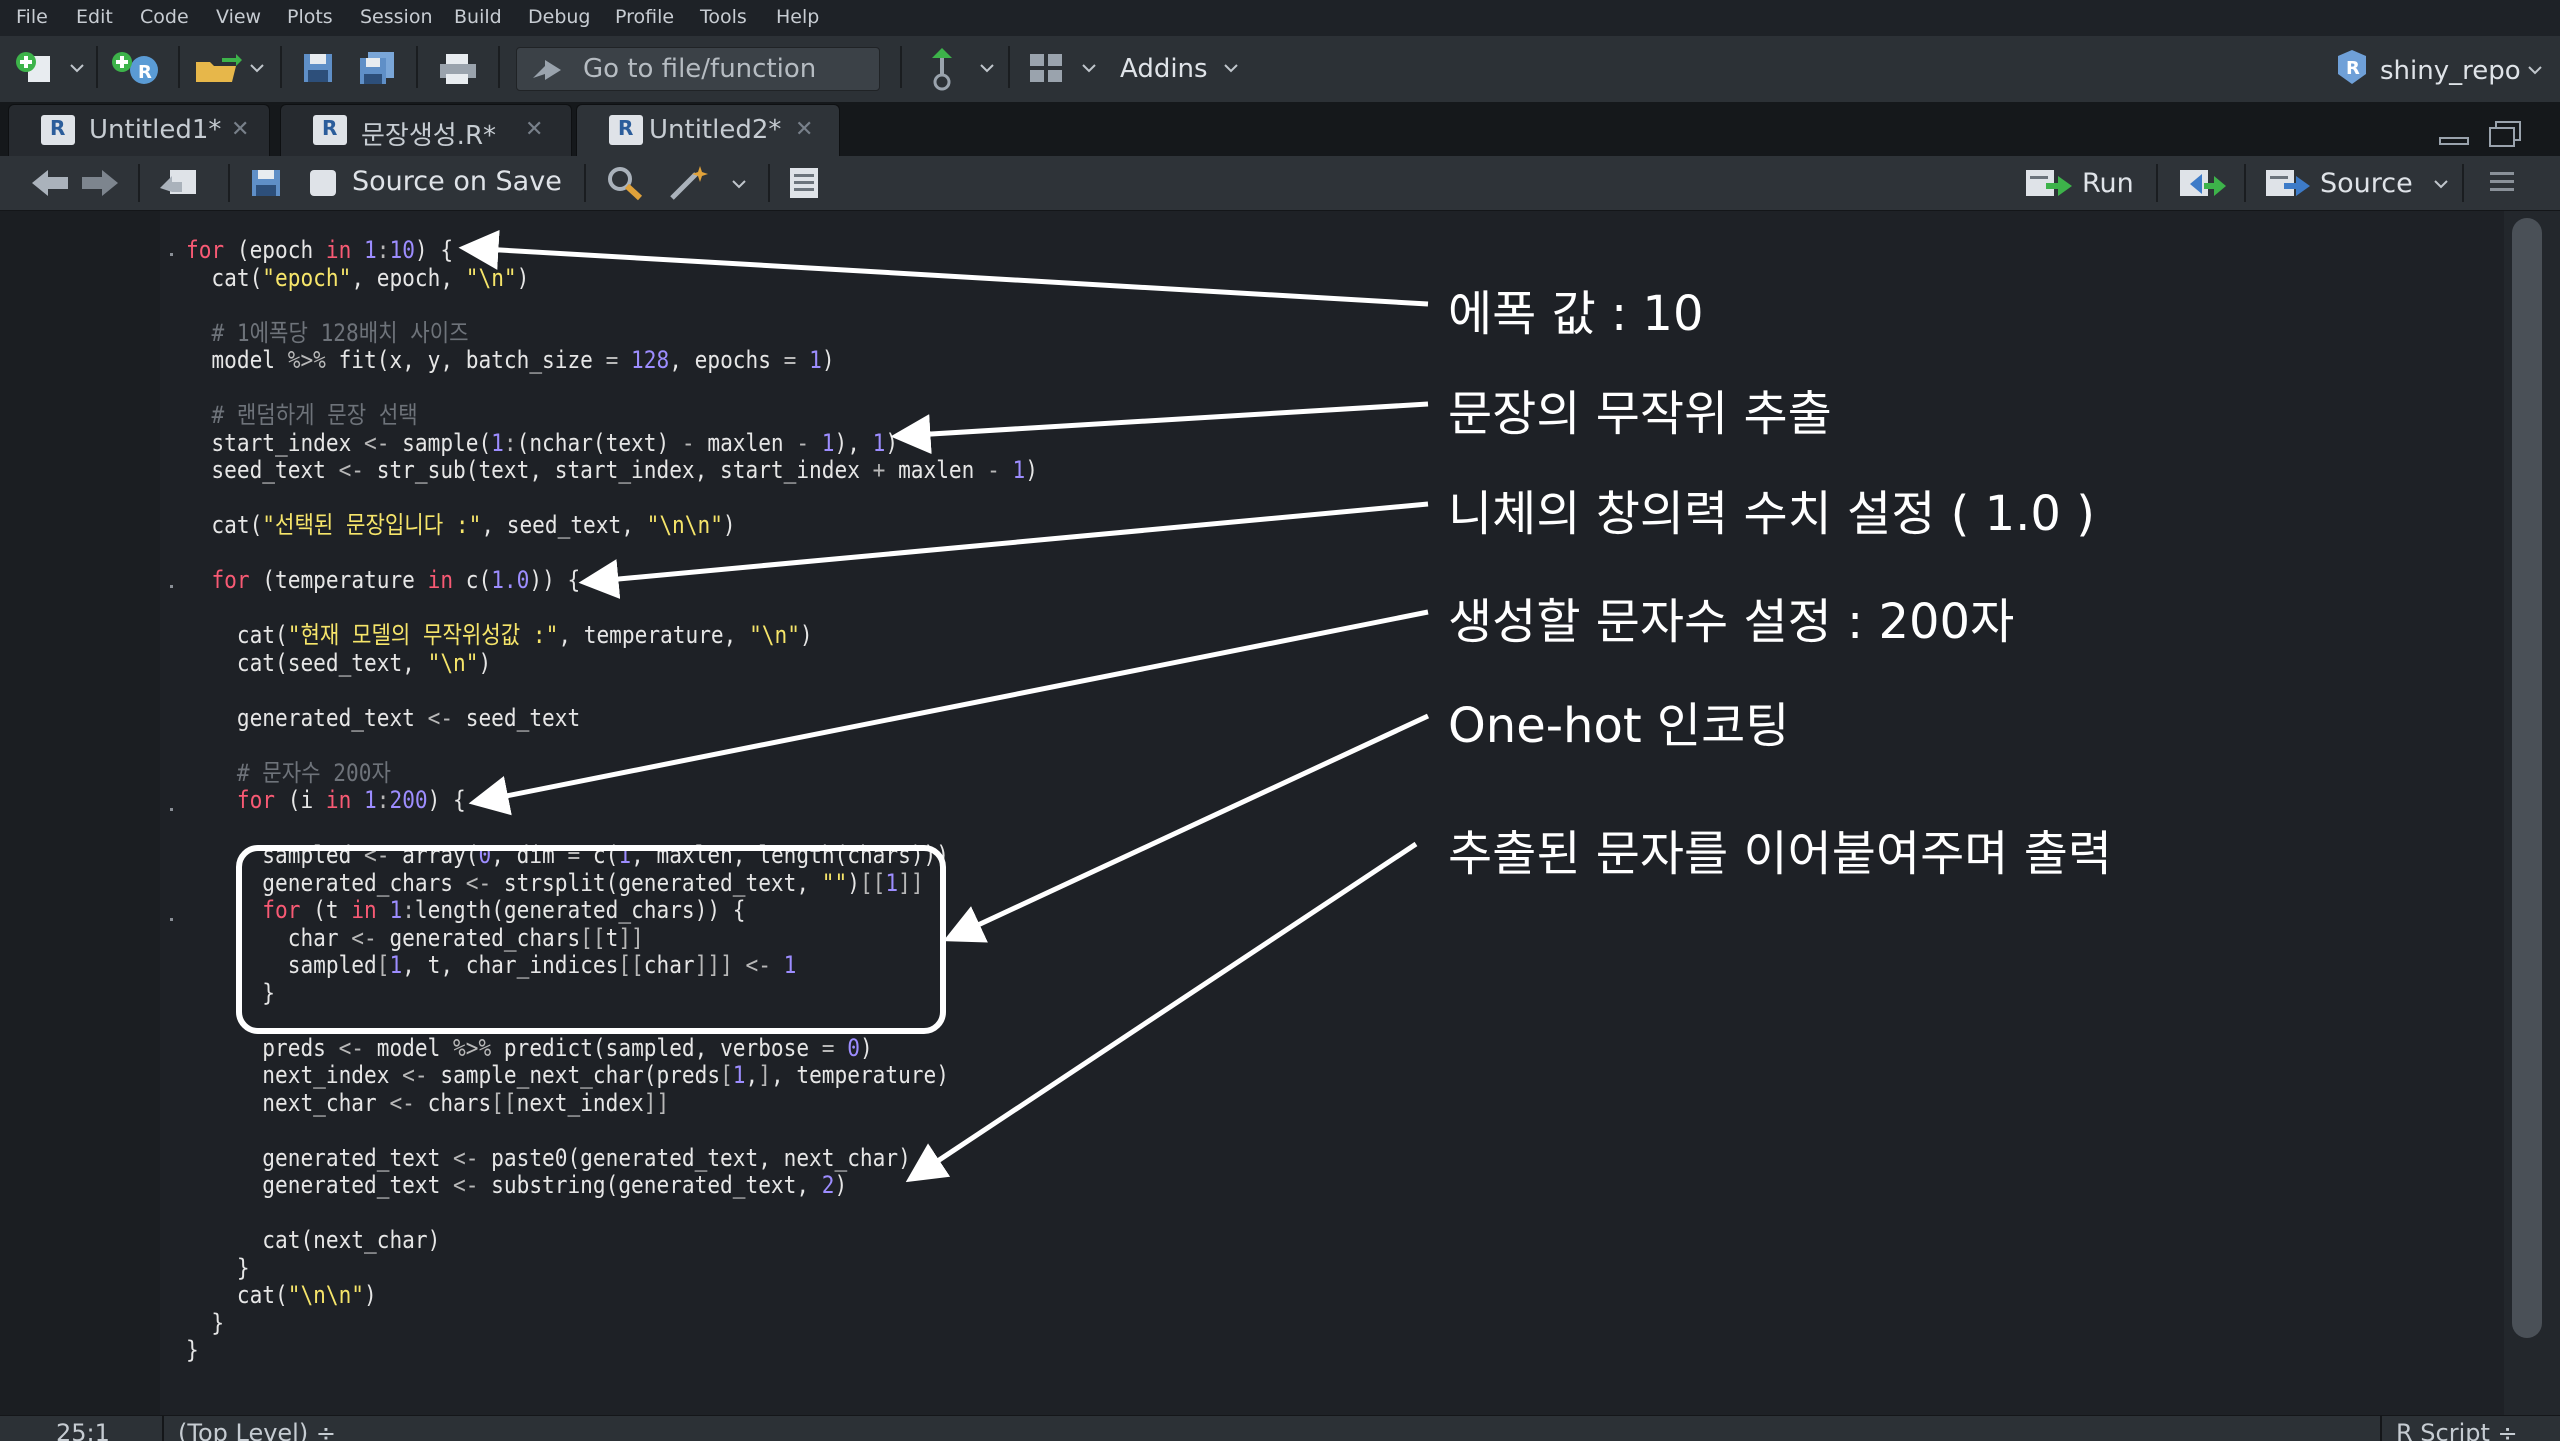  I want to click on arrow-temperature, so click(1003, 550).